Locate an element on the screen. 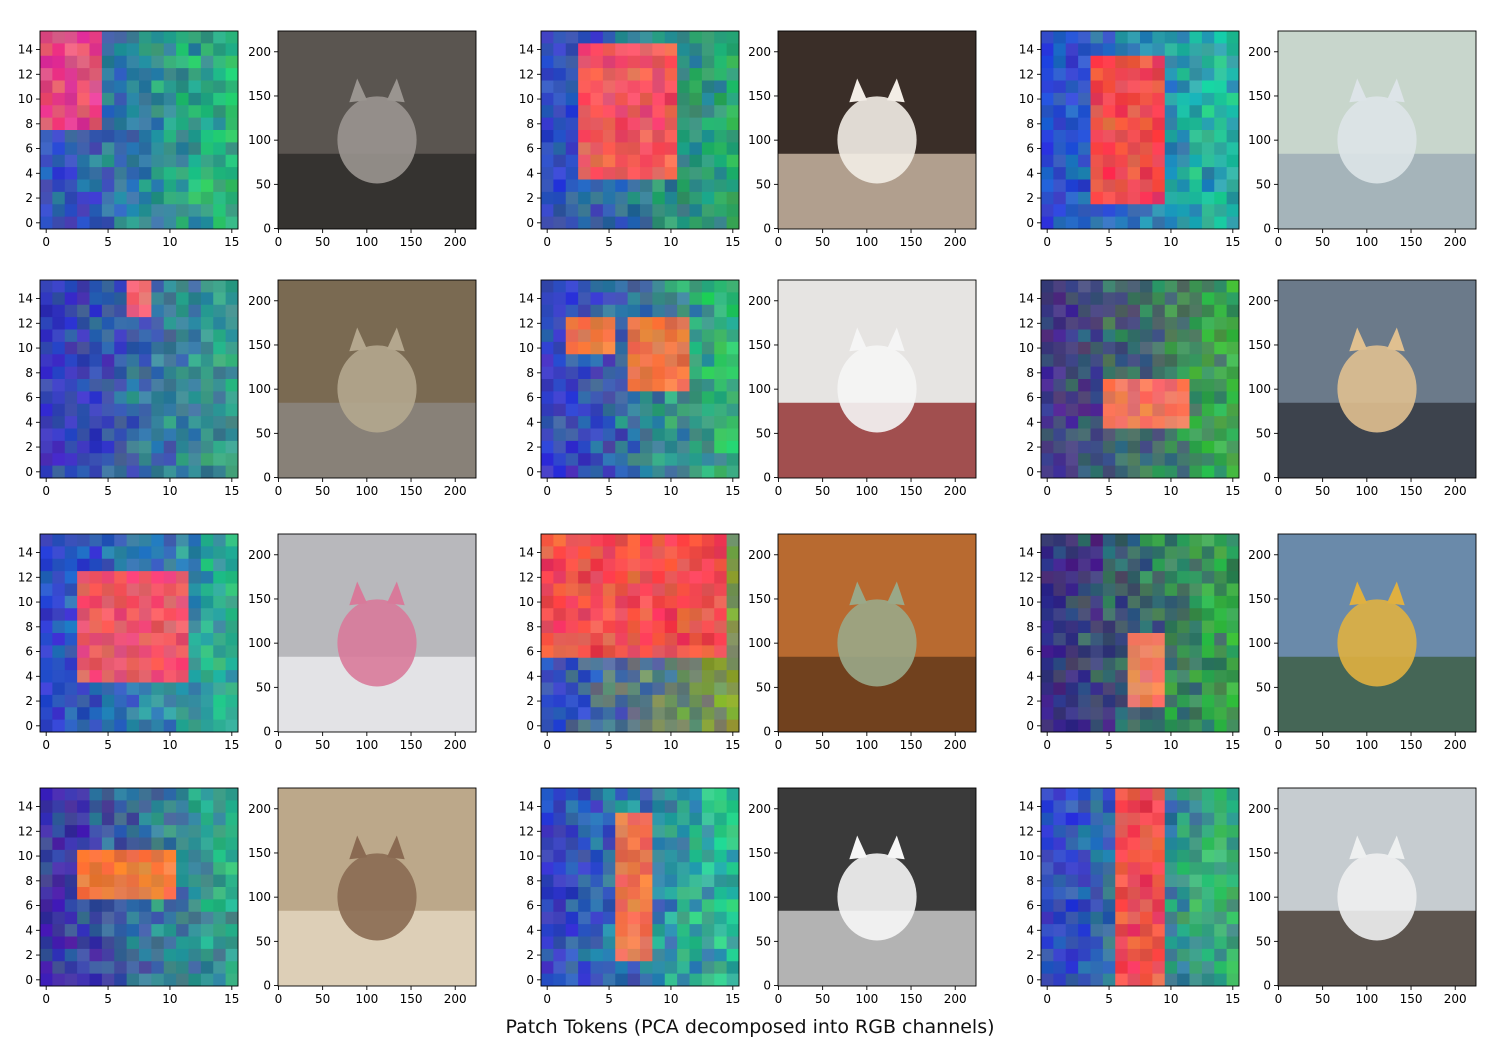 The width and height of the screenshot is (1500, 1042). x-tick-label: 10 is located at coordinates (169, 491).